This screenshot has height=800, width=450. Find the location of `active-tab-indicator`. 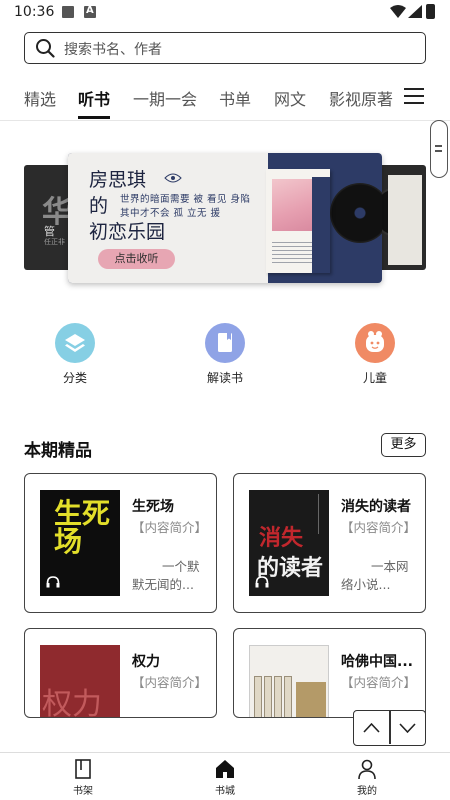

active-tab-indicator is located at coordinates (94, 117).